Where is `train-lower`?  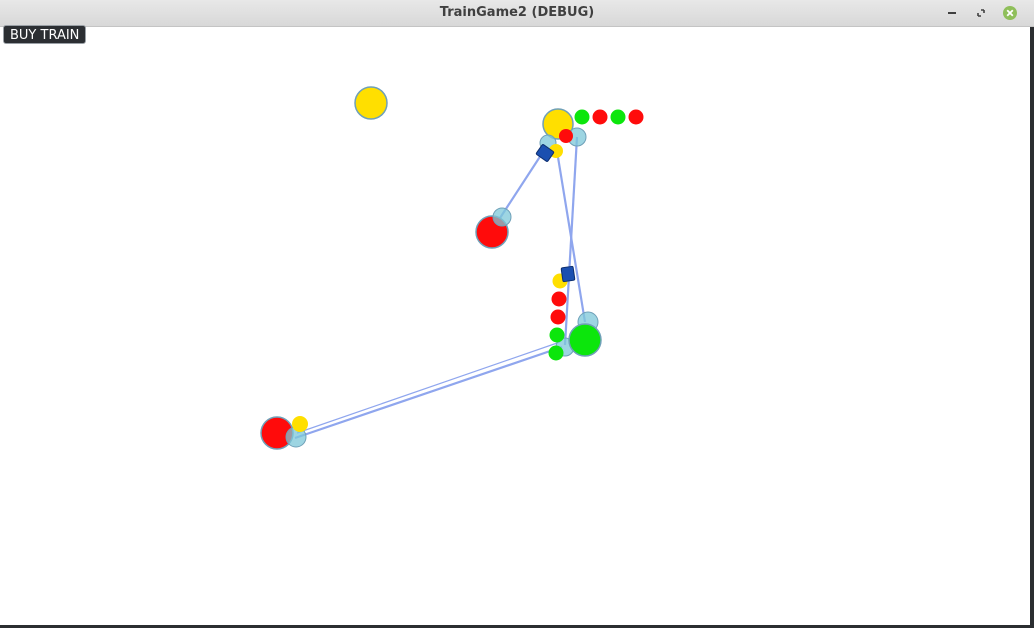 train-lower is located at coordinates (568, 274).